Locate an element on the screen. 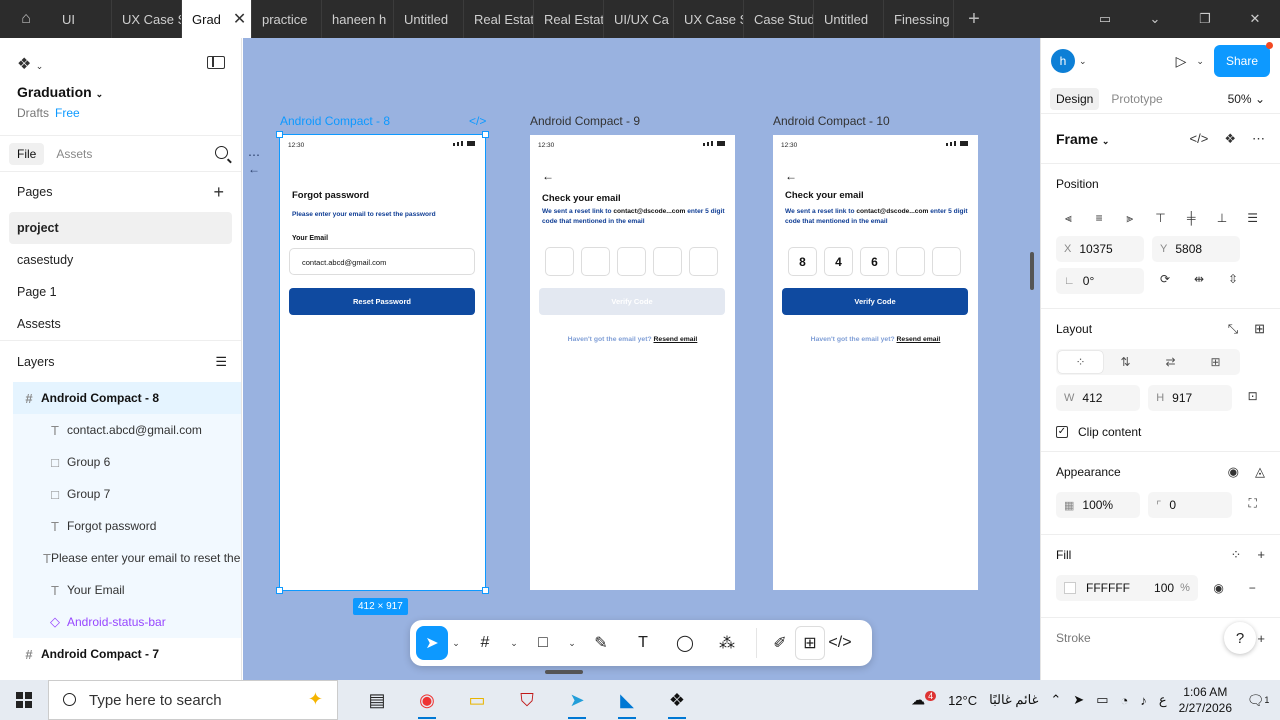  height-field: H 917 is located at coordinates (1190, 398).